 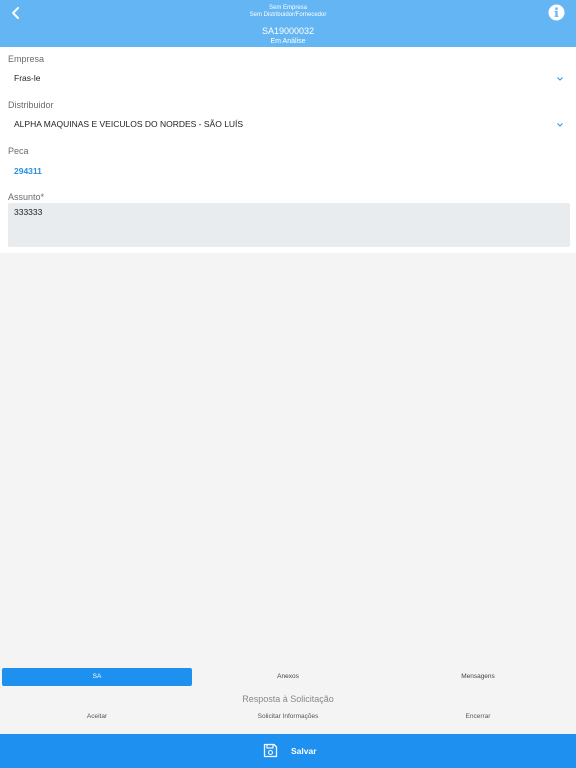 What do you see at coordinates (97, 677) in the screenshot?
I see `tab-sa: SA` at bounding box center [97, 677].